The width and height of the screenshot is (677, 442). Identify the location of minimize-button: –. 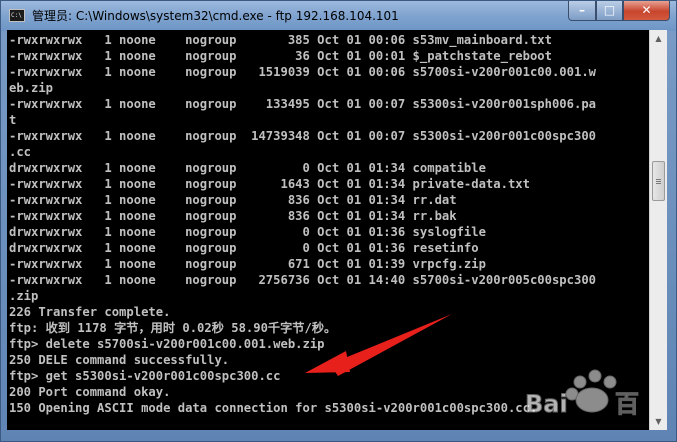
(582, 11).